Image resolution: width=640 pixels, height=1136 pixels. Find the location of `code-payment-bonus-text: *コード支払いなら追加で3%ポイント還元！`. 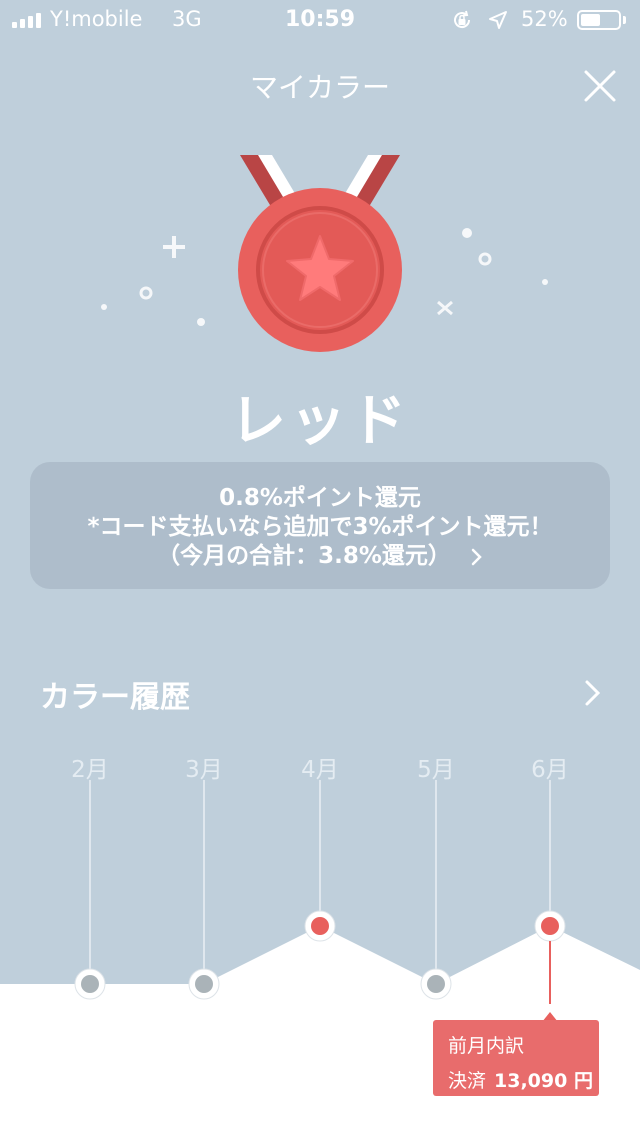

code-payment-bonus-text: *コード支払いなら追加で3%ポイント還元！ is located at coordinates (320, 527).